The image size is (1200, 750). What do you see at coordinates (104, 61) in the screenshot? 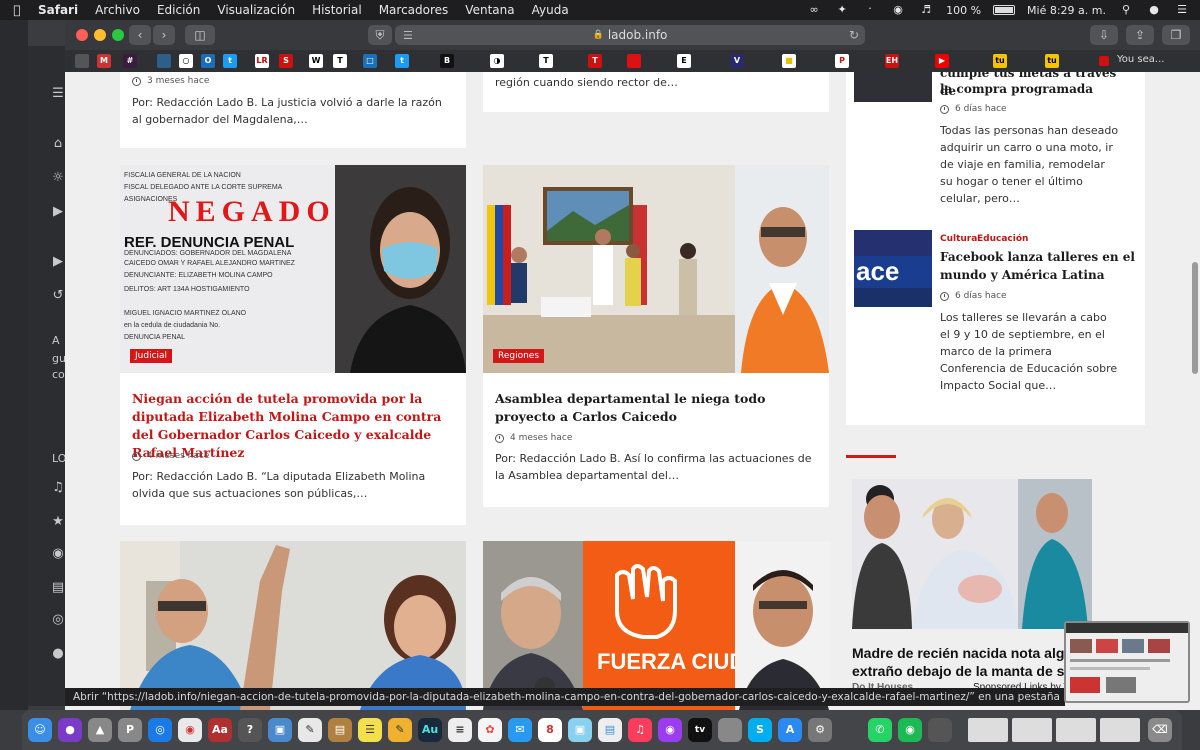
I see `gmail-fav-icon: M` at bounding box center [104, 61].